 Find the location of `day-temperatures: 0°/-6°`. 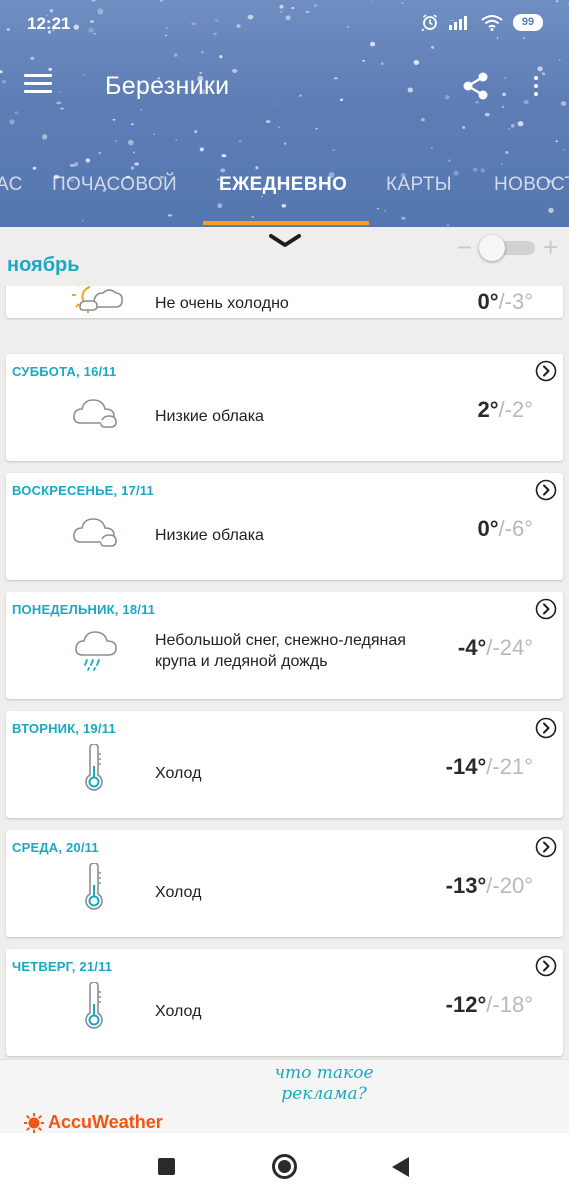

day-temperatures: 0°/-6° is located at coordinates (505, 529).